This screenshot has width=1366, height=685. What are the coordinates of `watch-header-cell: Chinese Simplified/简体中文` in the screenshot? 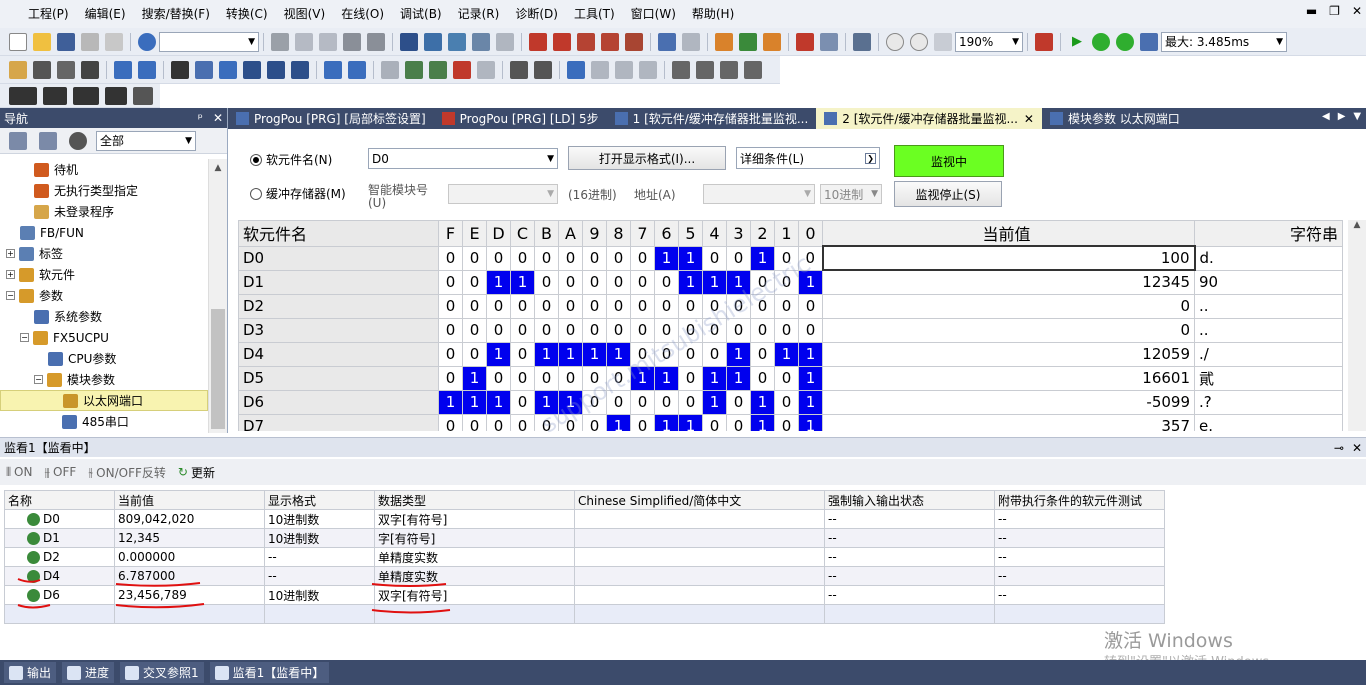 It's located at (699, 500).